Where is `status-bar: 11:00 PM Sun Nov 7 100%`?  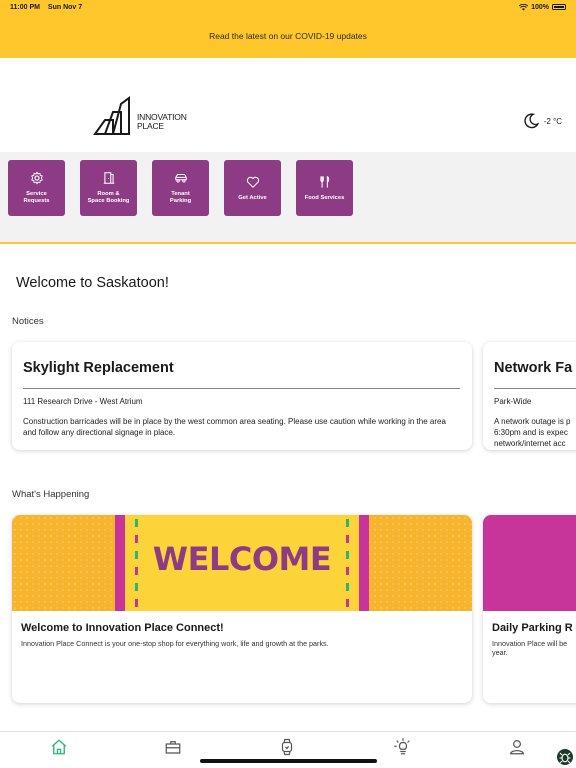
status-bar: 11:00 PM Sun Nov 7 100% is located at coordinates (288, 7).